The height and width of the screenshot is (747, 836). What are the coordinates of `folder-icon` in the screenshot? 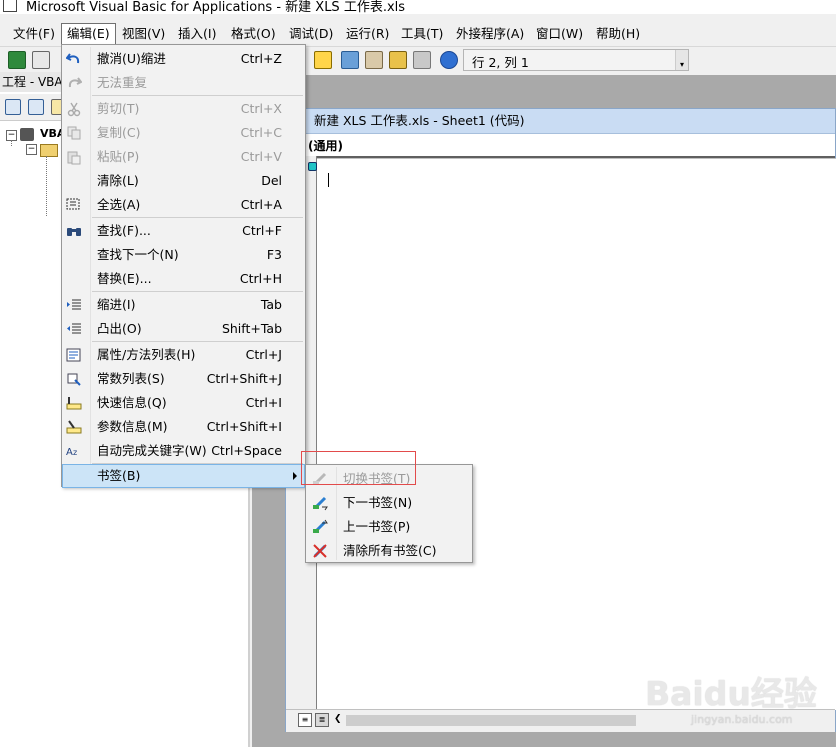 It's located at (49, 150).